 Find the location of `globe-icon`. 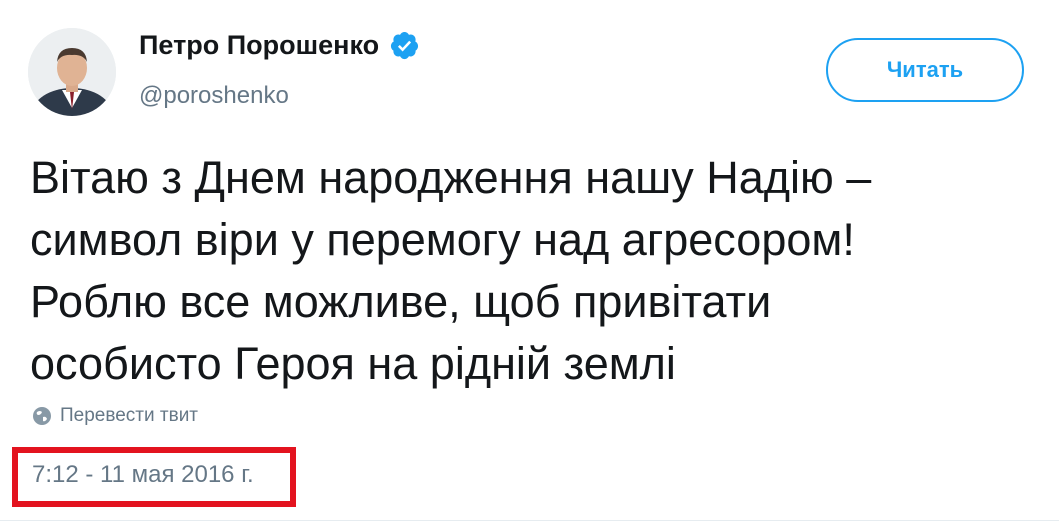

globe-icon is located at coordinates (42, 416).